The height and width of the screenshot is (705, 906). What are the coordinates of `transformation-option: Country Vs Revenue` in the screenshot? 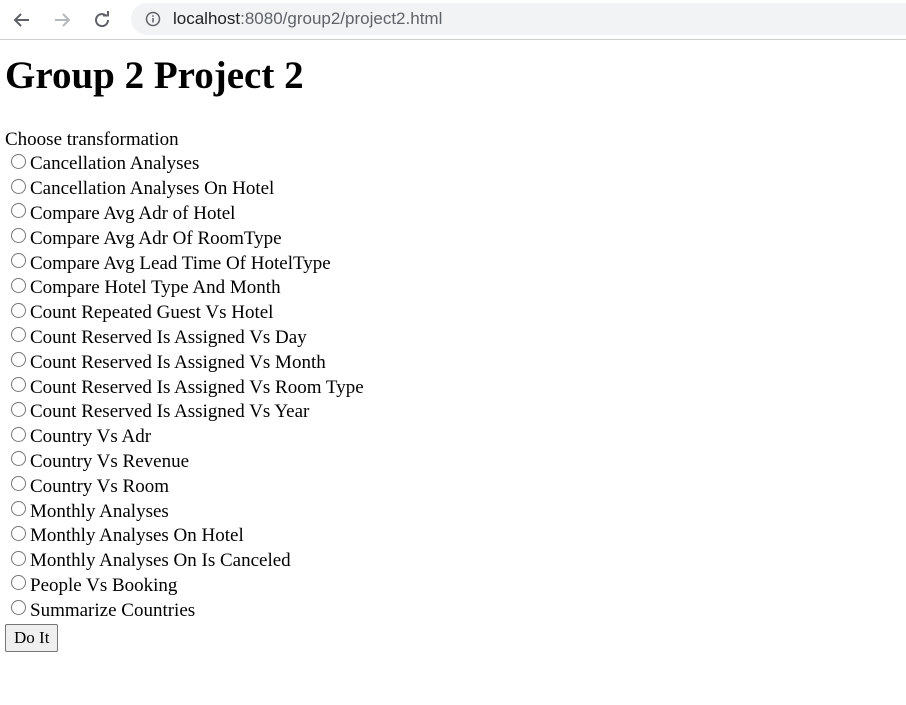 It's located at (184, 462).